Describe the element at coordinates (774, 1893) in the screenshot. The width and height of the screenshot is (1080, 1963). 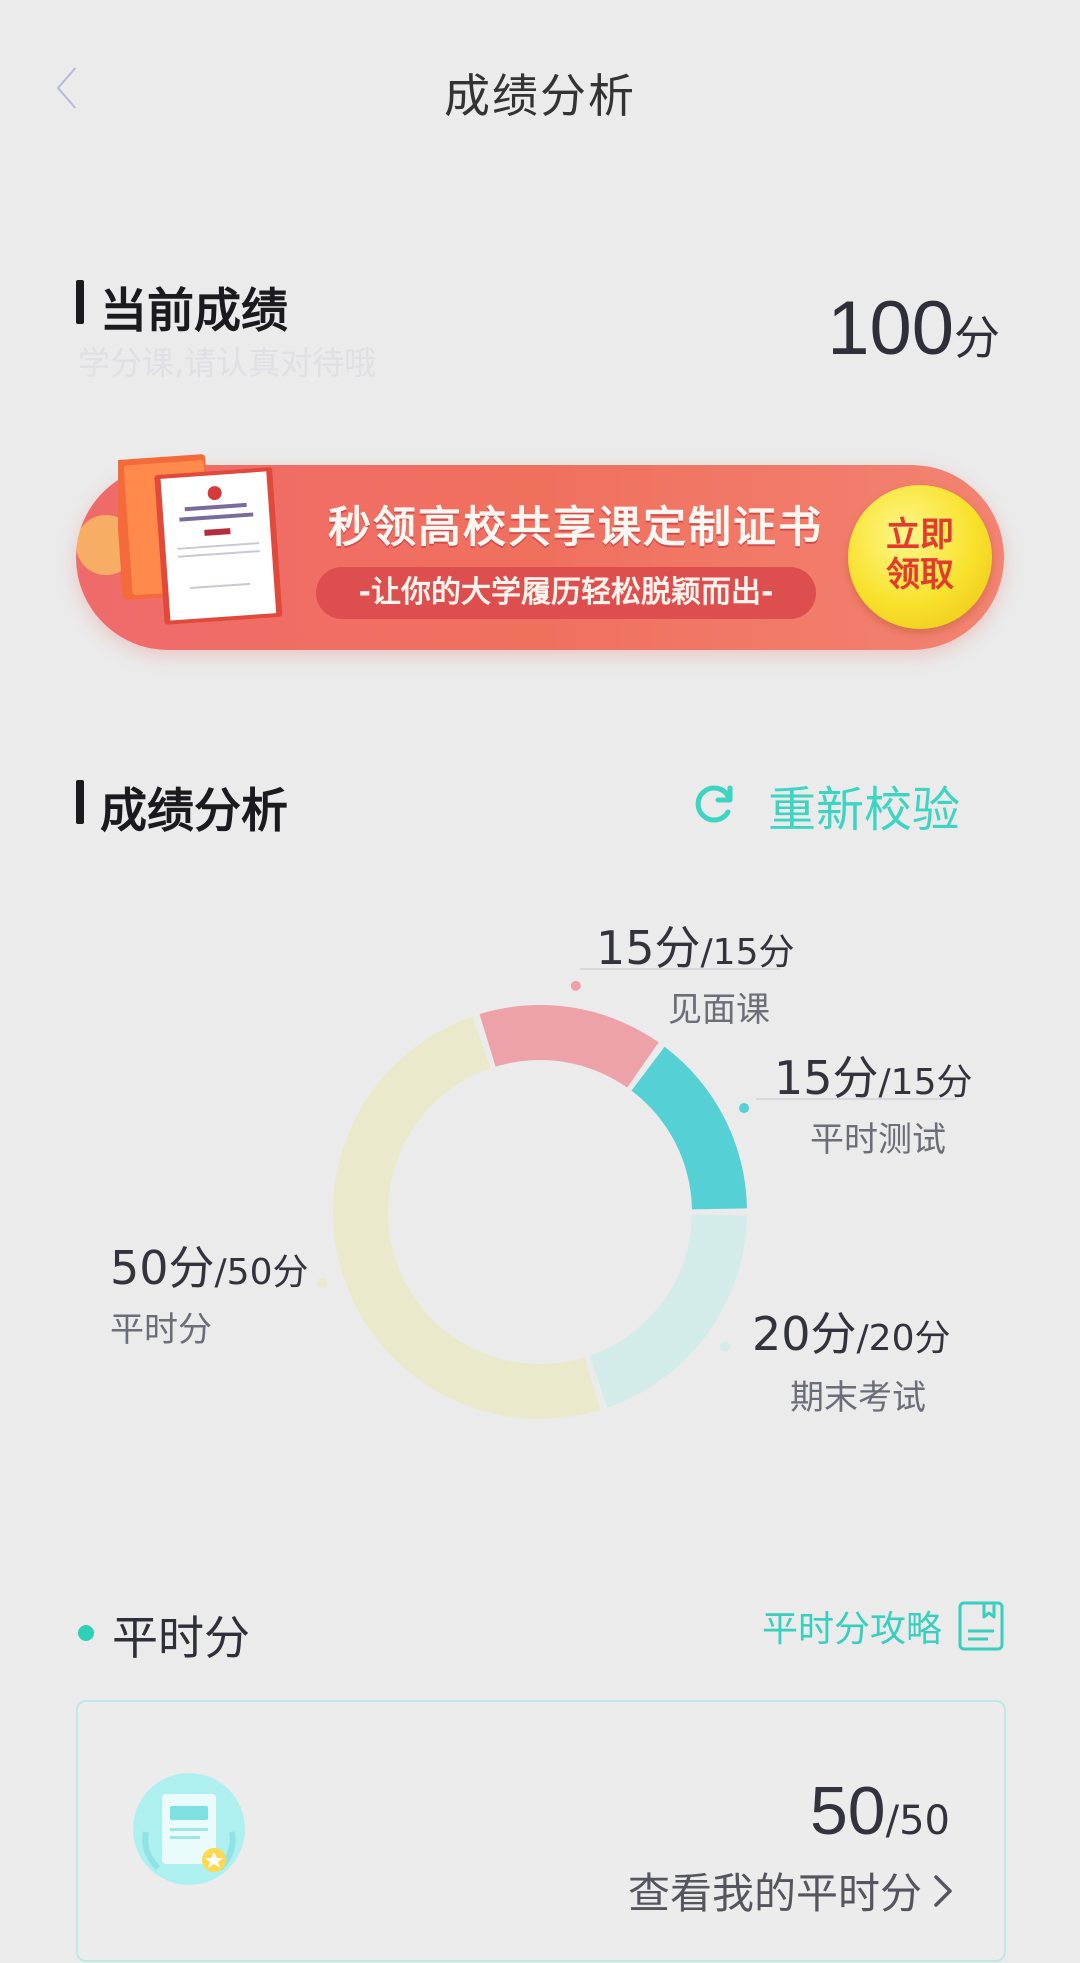
I see `view-usual-score-label: 查看我的平时分` at that location.